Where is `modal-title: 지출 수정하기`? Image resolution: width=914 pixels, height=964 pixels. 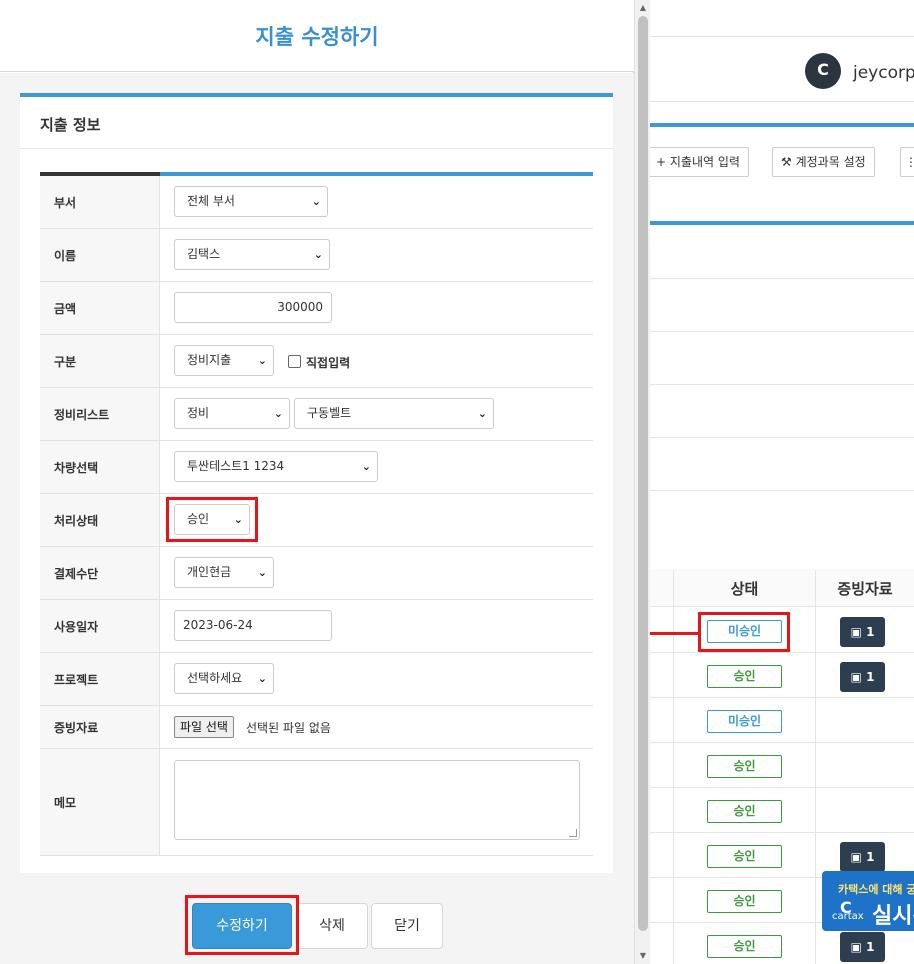 modal-title: 지출 수정하기 is located at coordinates (317, 37).